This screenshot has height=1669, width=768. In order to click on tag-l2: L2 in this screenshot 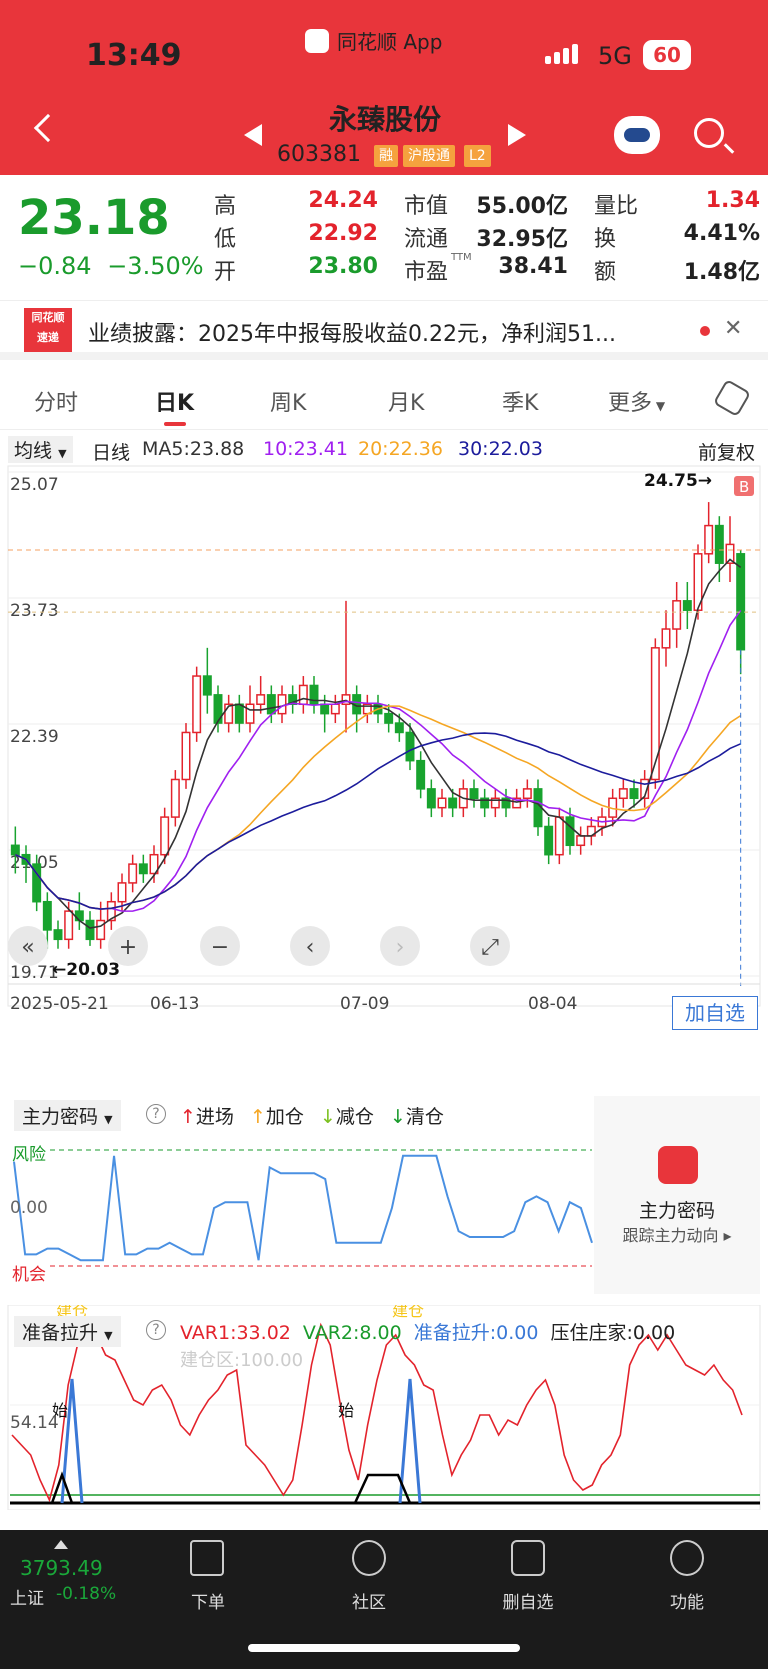, I will do `click(477, 156)`.